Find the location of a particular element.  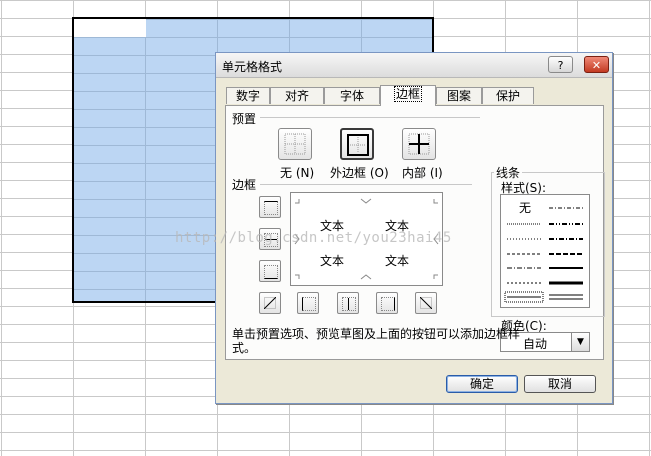

preset-inside-icon is located at coordinates (419, 144).